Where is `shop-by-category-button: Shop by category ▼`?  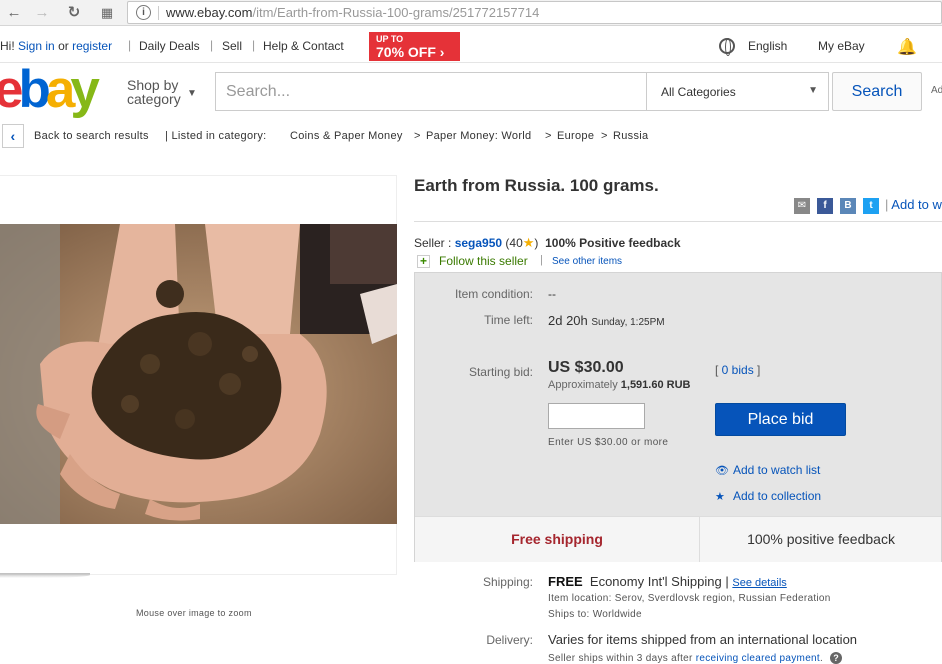
shop-by-category-button: Shop by category ▼ is located at coordinates (162, 92).